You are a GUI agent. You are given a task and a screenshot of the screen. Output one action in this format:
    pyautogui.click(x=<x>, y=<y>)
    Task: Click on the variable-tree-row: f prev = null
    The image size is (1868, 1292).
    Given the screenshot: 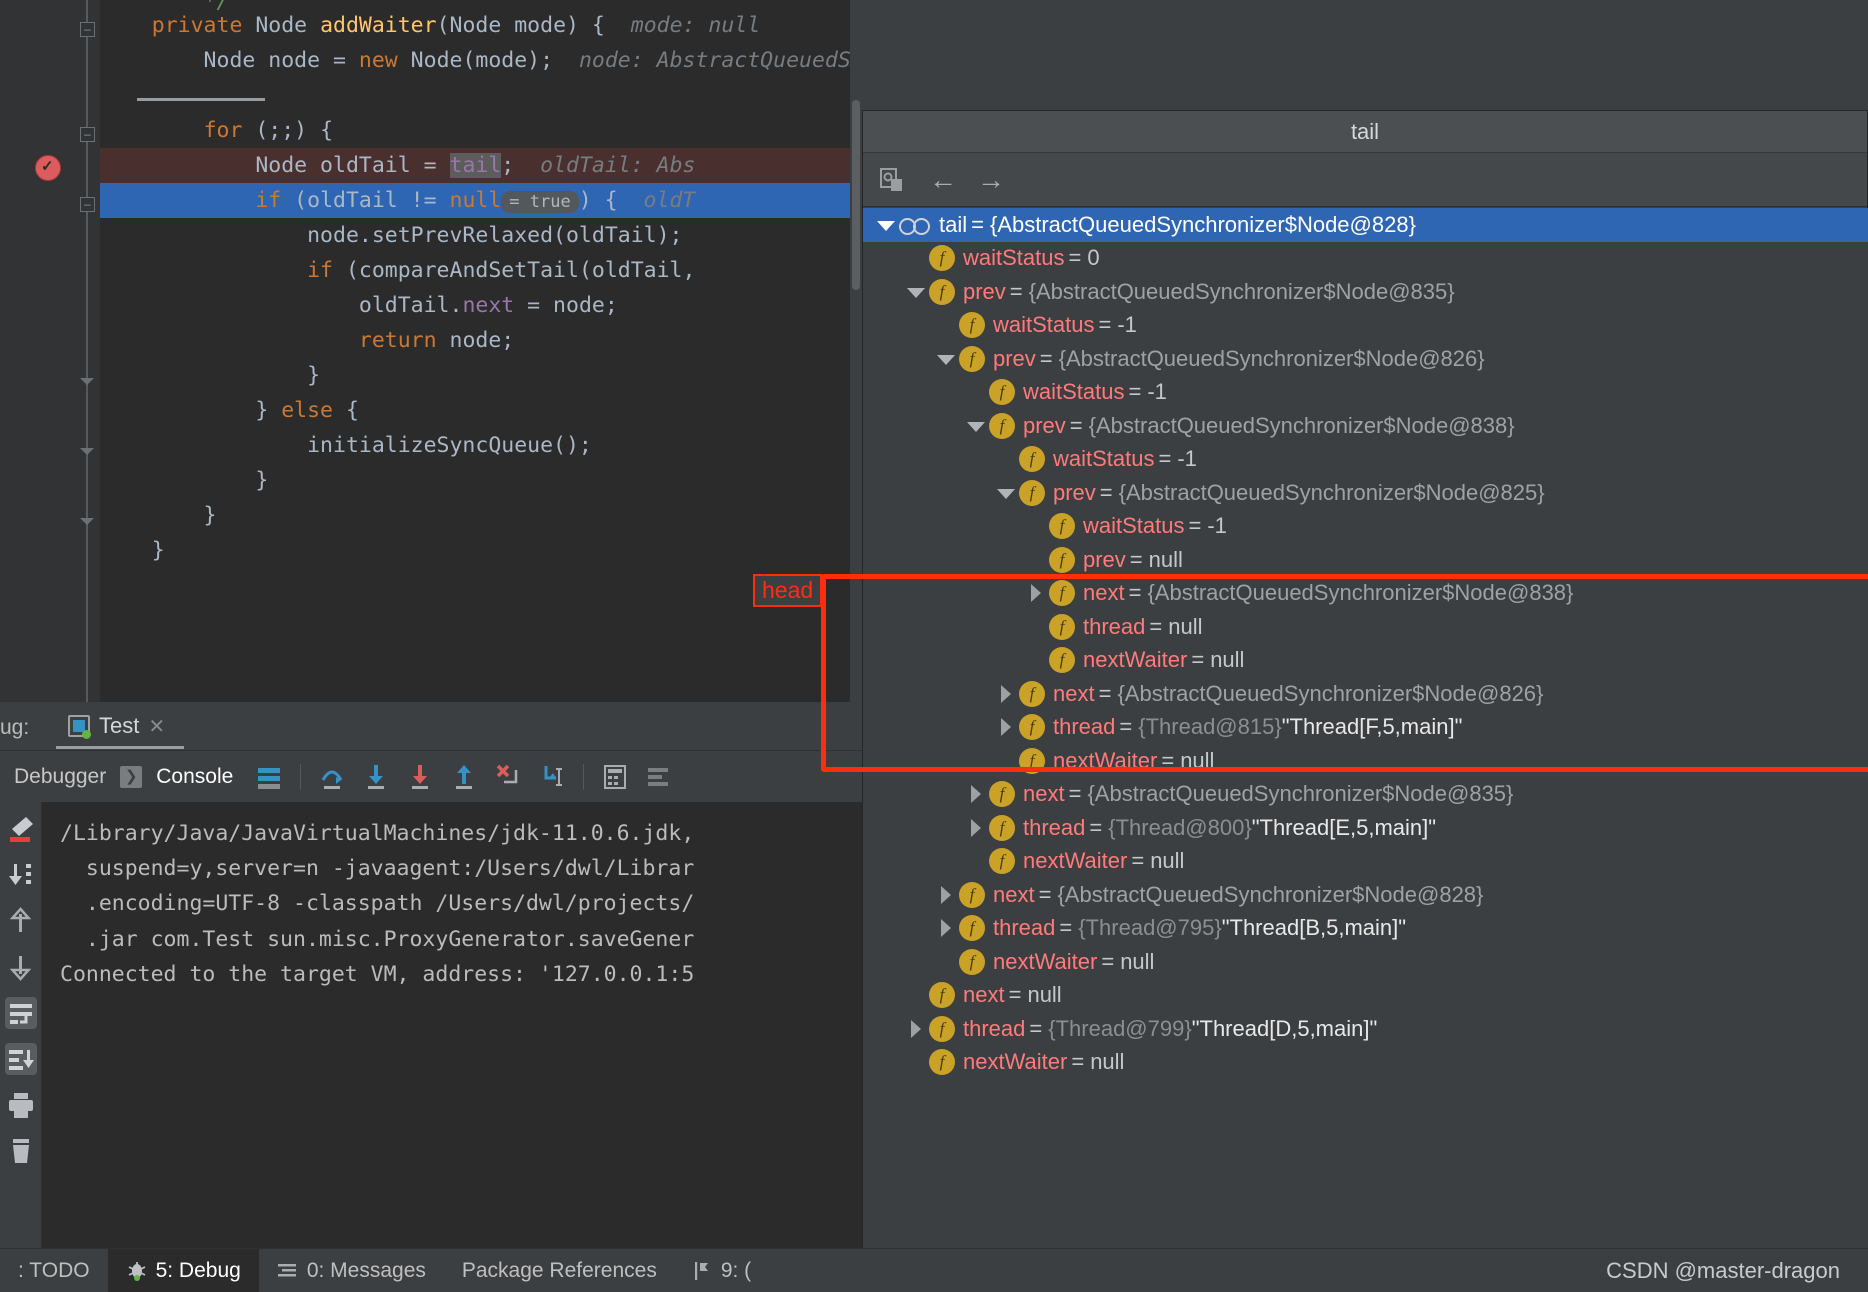 What is the action you would take?
    pyautogui.click(x=1365, y=560)
    